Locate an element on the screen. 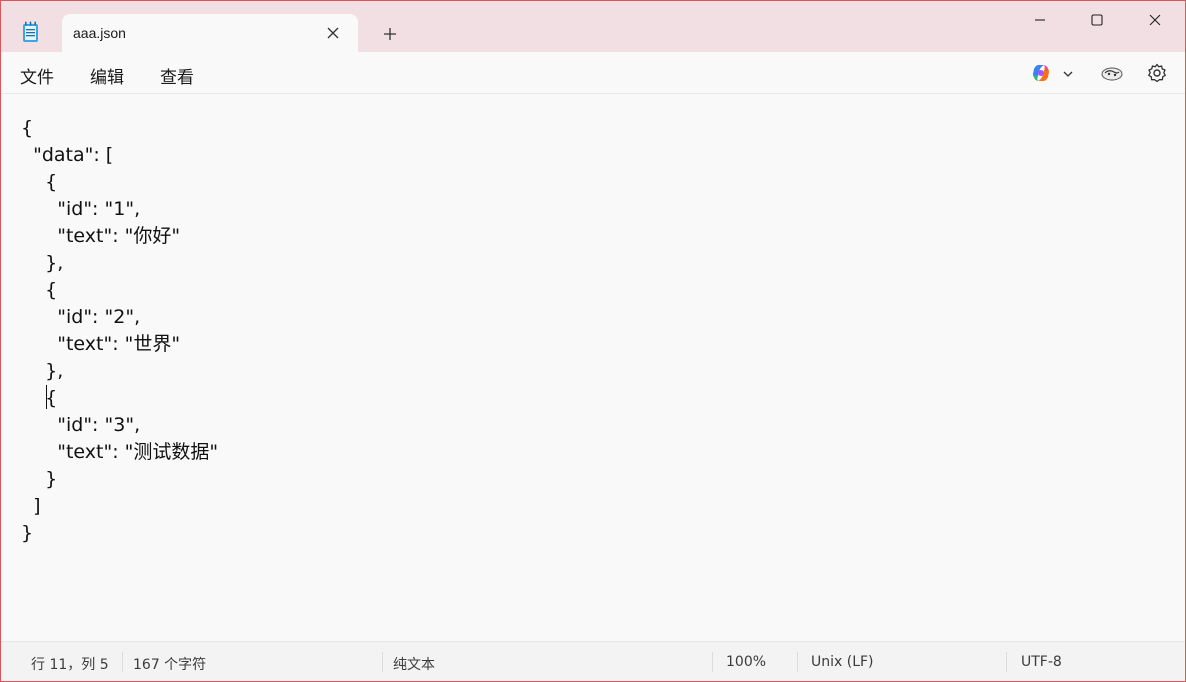 Image resolution: width=1186 pixels, height=682 pixels. title-bar: aaa.json is located at coordinates (593, 27).